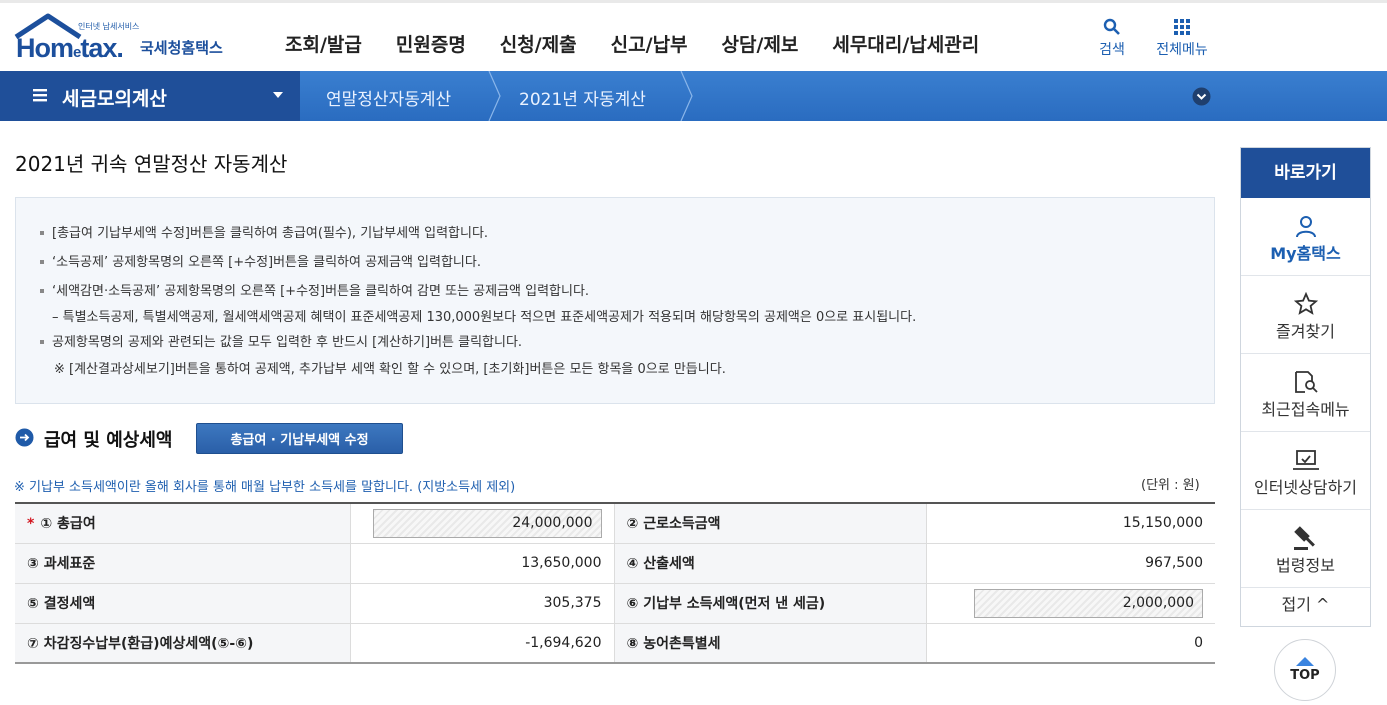  Describe the element at coordinates (1182, 27) in the screenshot. I see `grid-icon` at that location.